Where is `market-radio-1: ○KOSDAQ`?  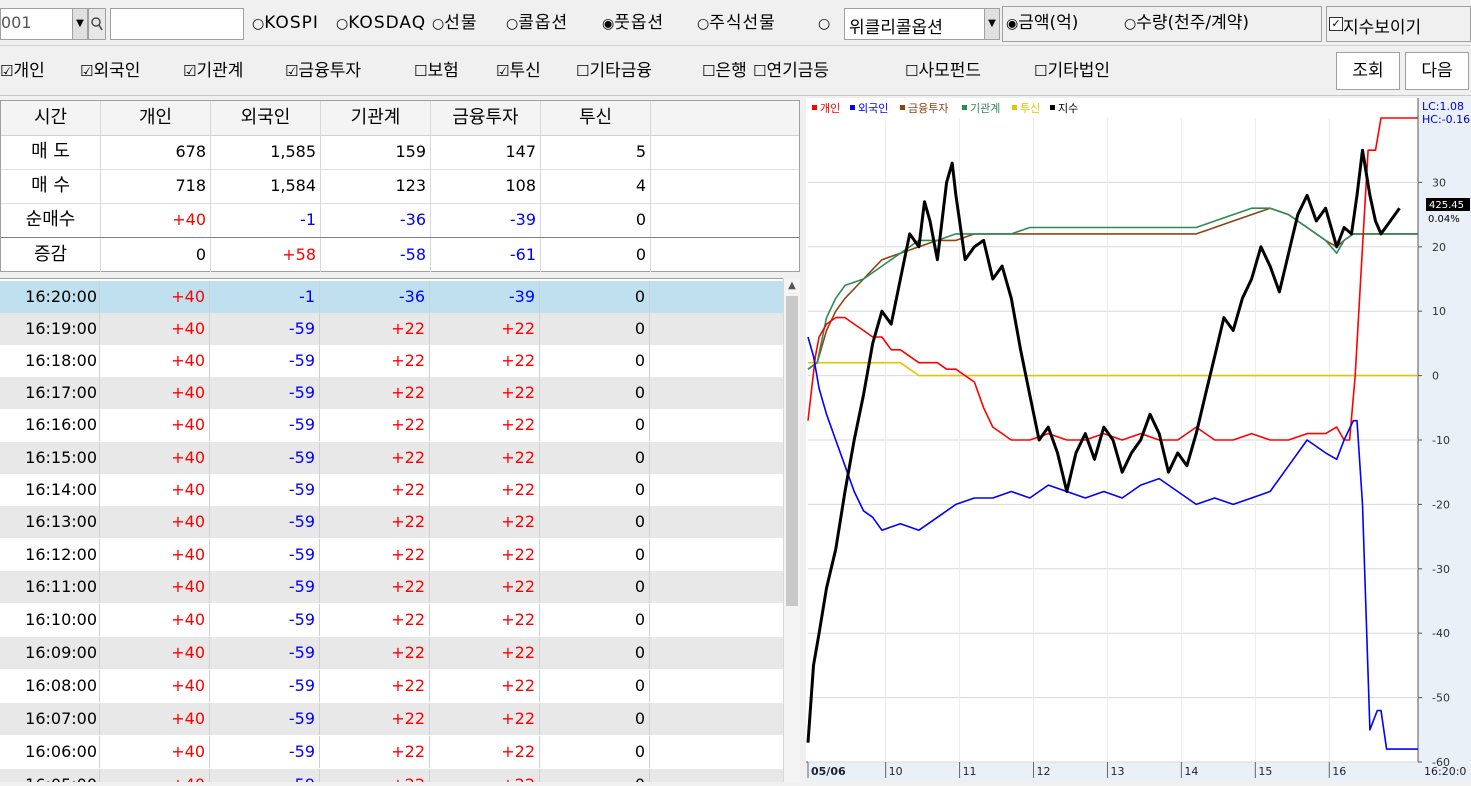 market-radio-1: ○KOSDAQ is located at coordinates (381, 23).